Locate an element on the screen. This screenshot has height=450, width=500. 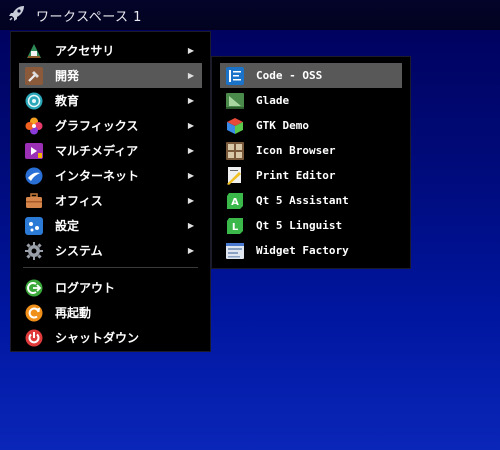
submenu-item-label: Glade is located at coordinates (273, 100).